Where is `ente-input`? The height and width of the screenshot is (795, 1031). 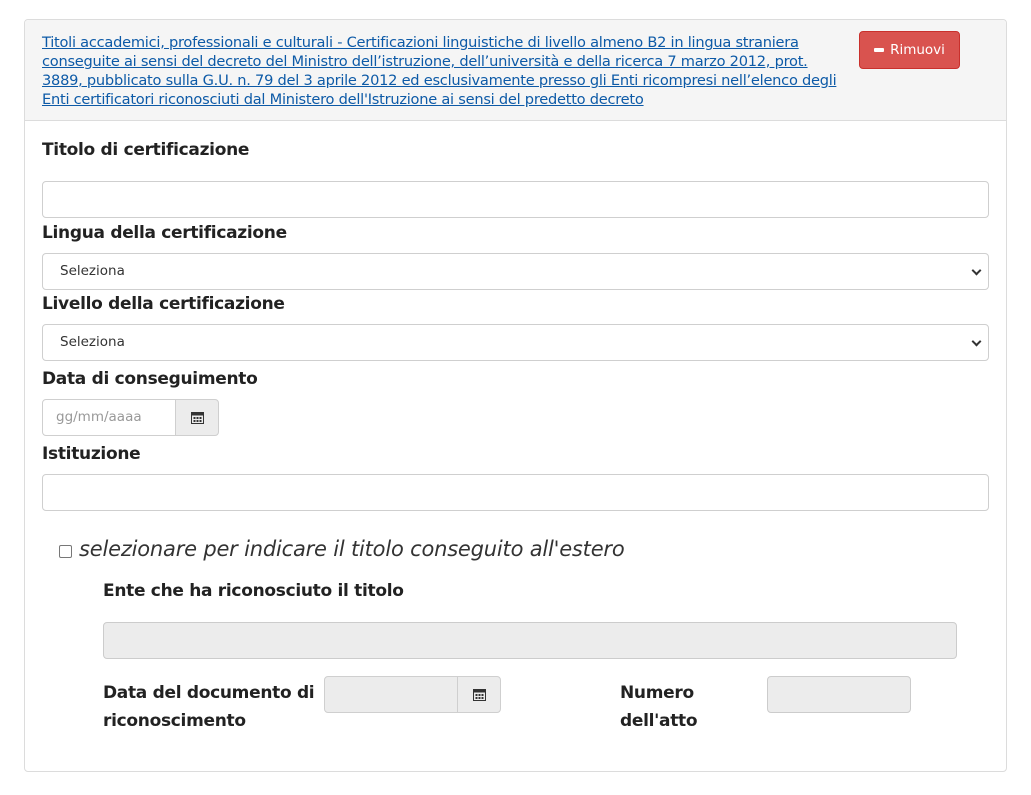 ente-input is located at coordinates (530, 640).